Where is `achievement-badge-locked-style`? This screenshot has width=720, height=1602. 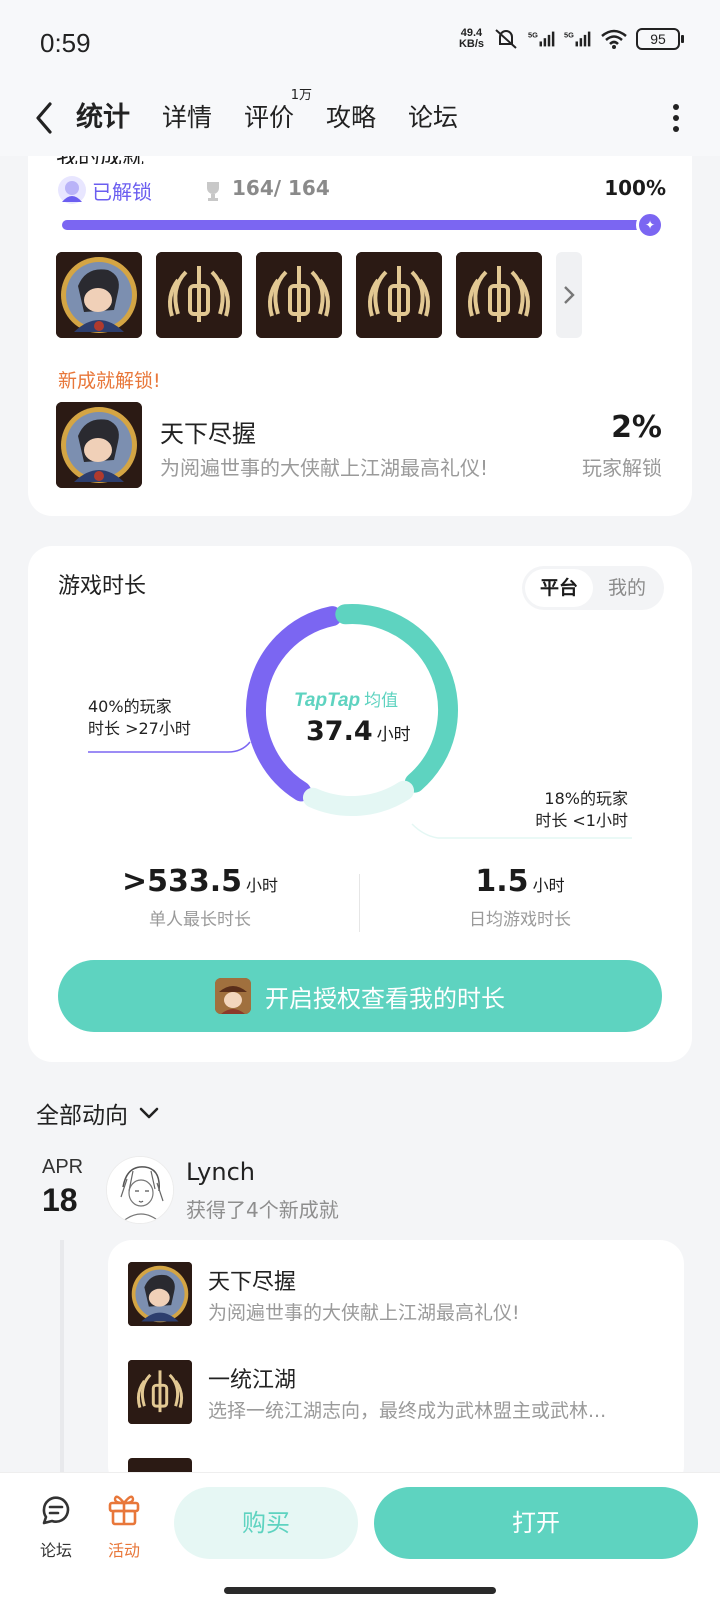 achievement-badge-locked-style is located at coordinates (199, 295).